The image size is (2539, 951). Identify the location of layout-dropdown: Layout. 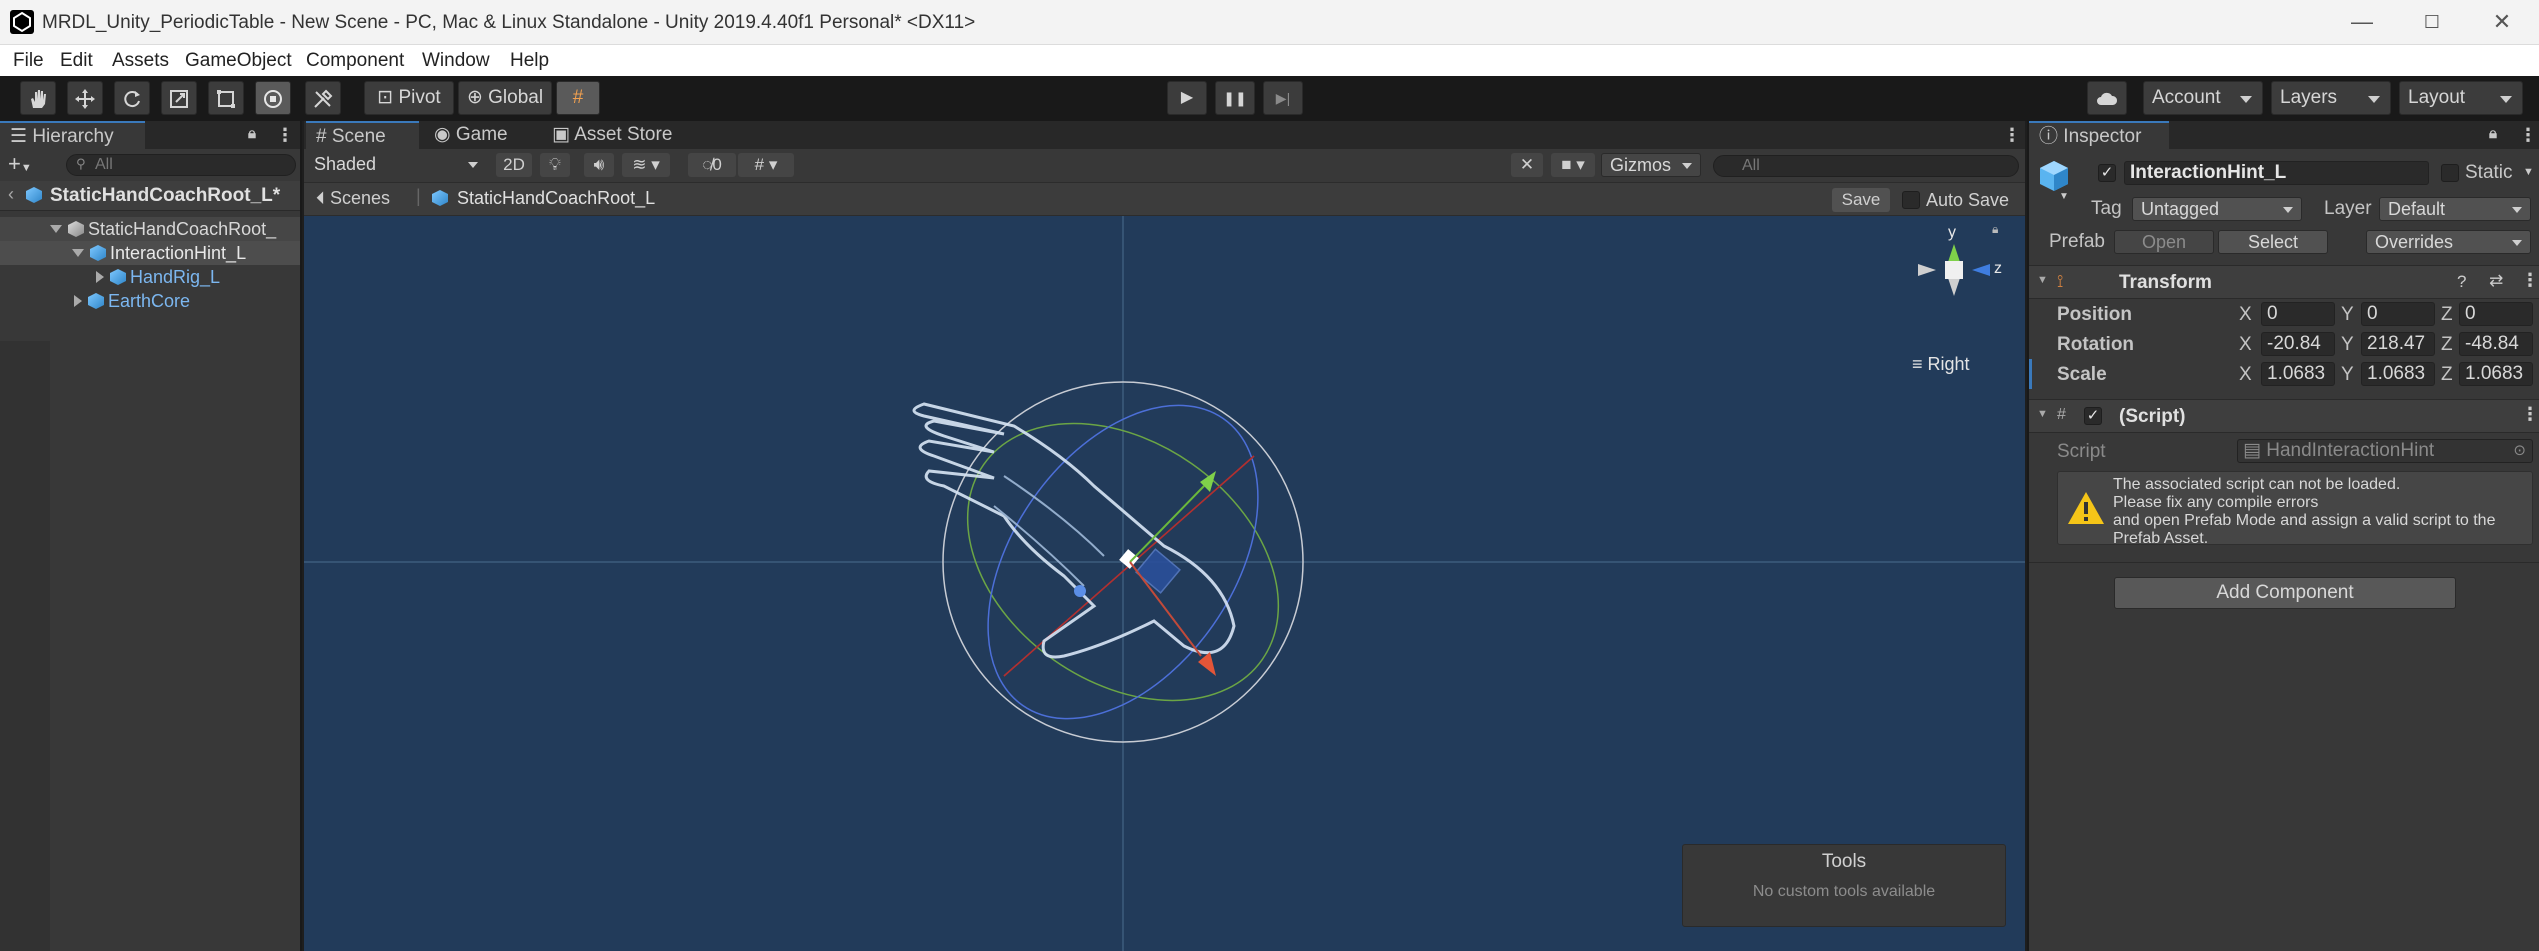
(2461, 98).